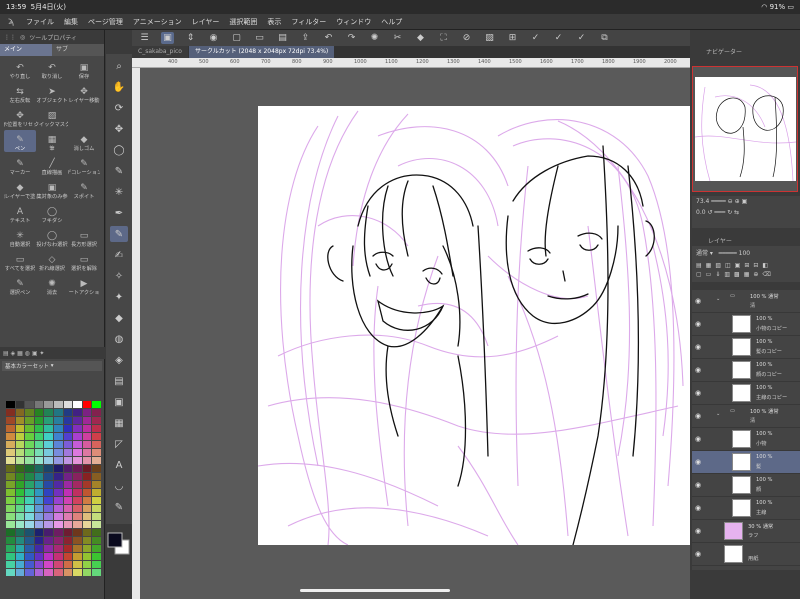 The image size is (800, 599). What do you see at coordinates (206, 22) in the screenshot?
I see `menu-layer: レイヤー` at bounding box center [206, 22].